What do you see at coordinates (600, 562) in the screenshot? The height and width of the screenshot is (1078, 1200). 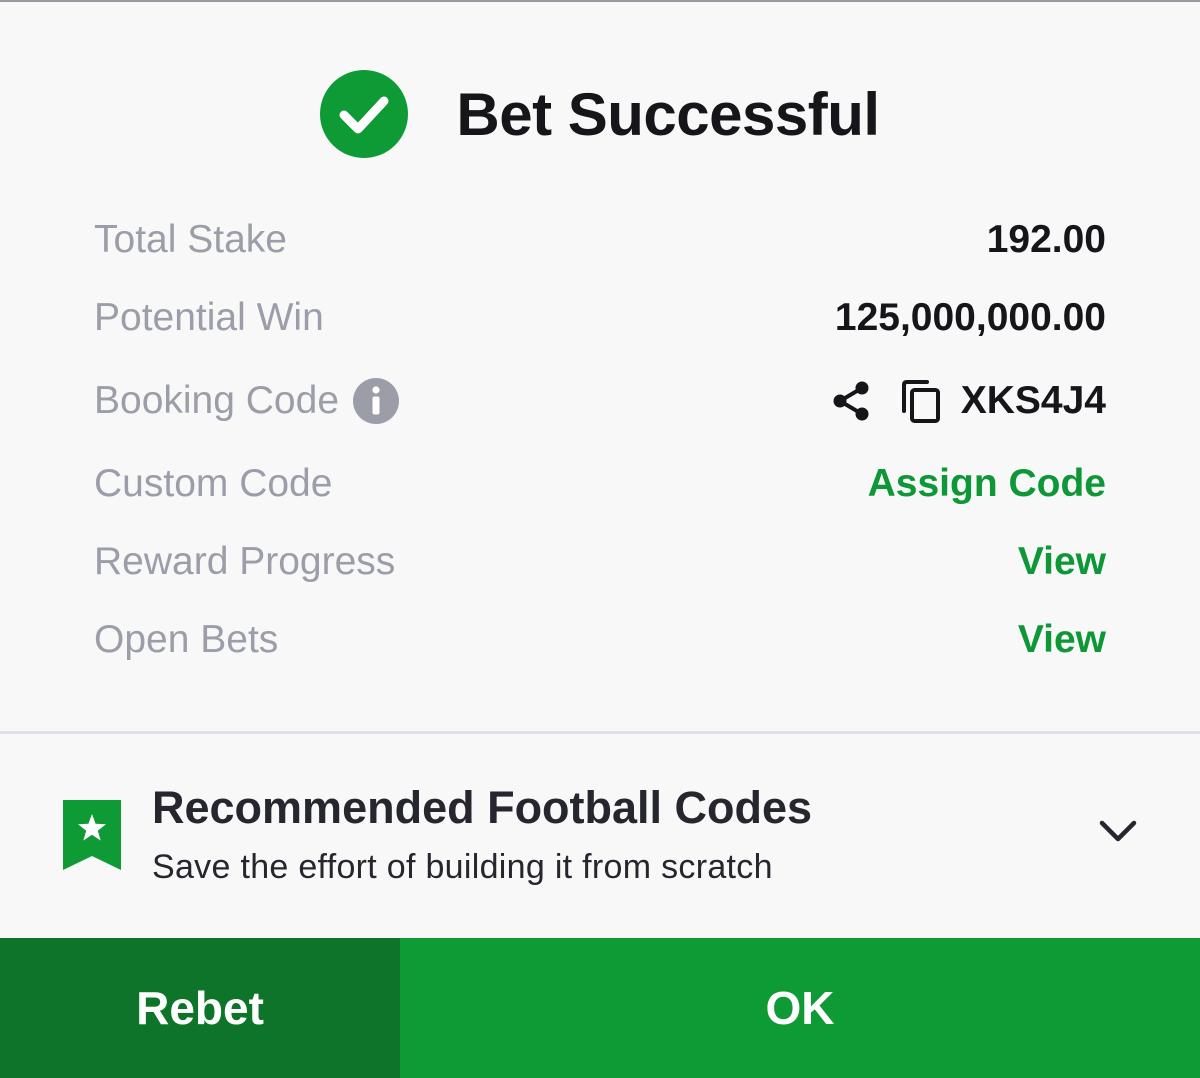 I see `reward-progress-row: Reward Progress View` at bounding box center [600, 562].